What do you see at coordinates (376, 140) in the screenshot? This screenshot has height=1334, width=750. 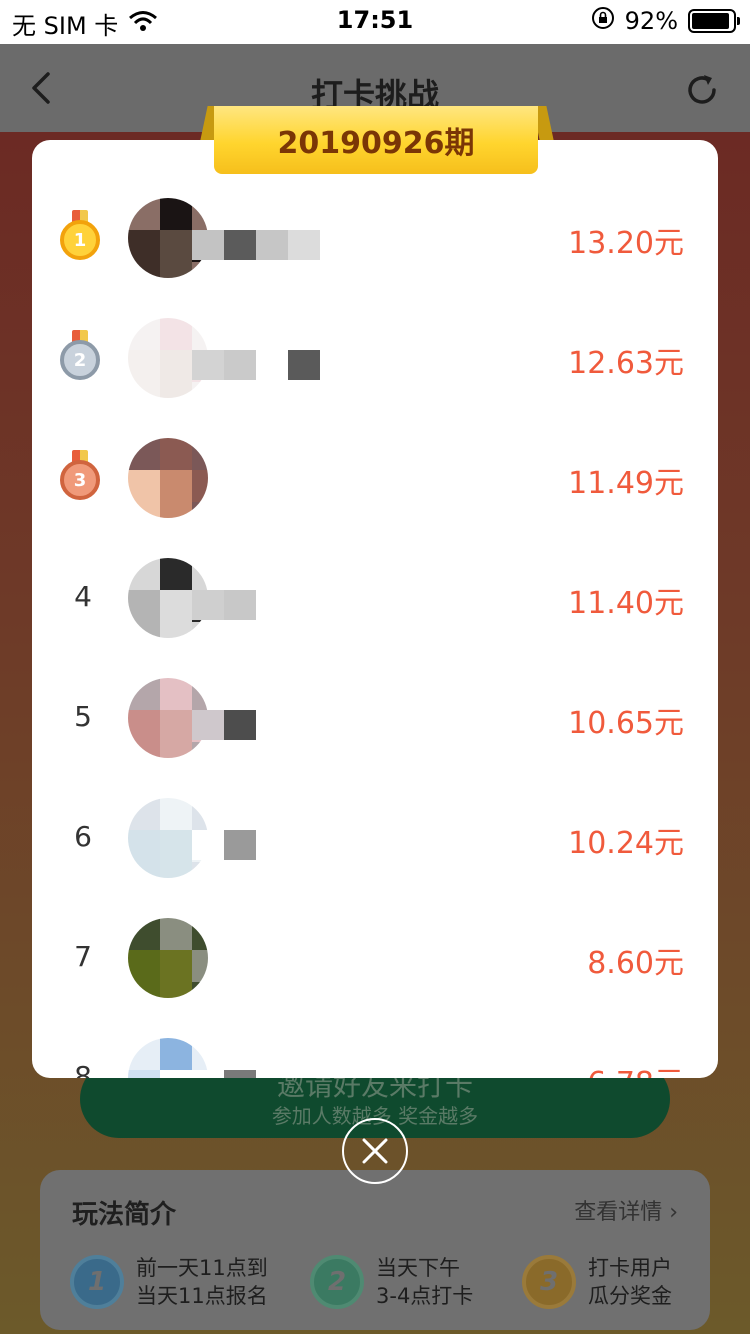 I see `period-banner: 20190926期` at bounding box center [376, 140].